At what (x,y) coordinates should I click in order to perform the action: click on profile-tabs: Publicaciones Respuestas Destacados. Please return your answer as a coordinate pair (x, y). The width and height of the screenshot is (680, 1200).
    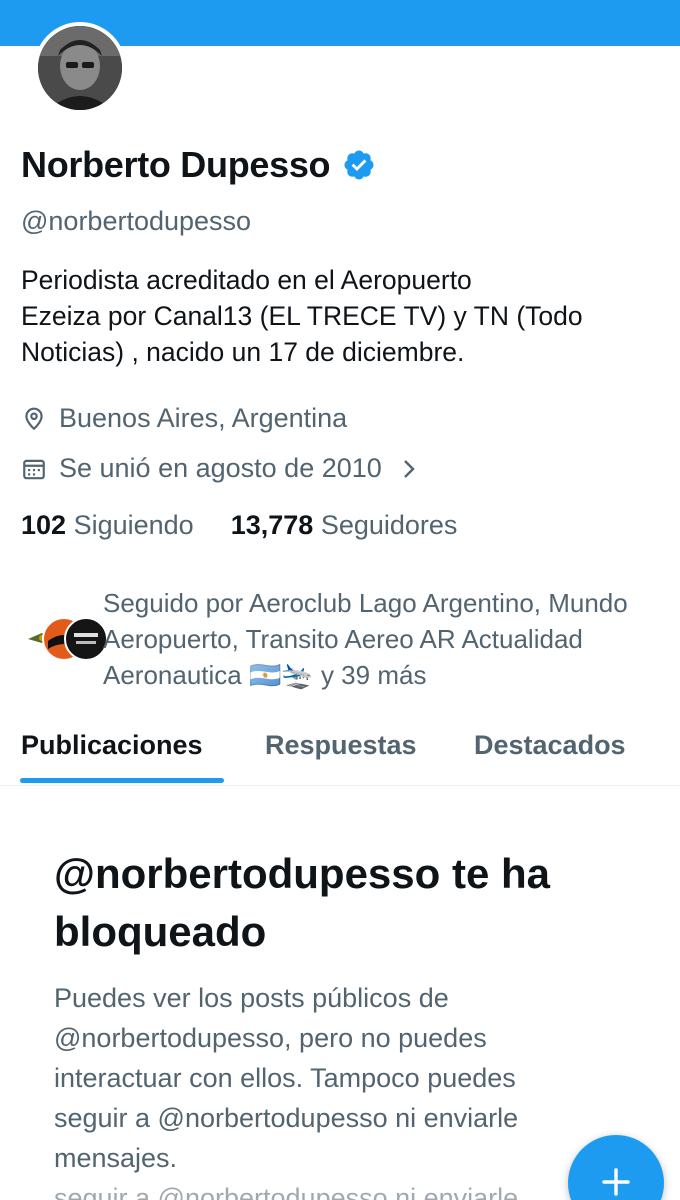
    Looking at the image, I should click on (340, 753).